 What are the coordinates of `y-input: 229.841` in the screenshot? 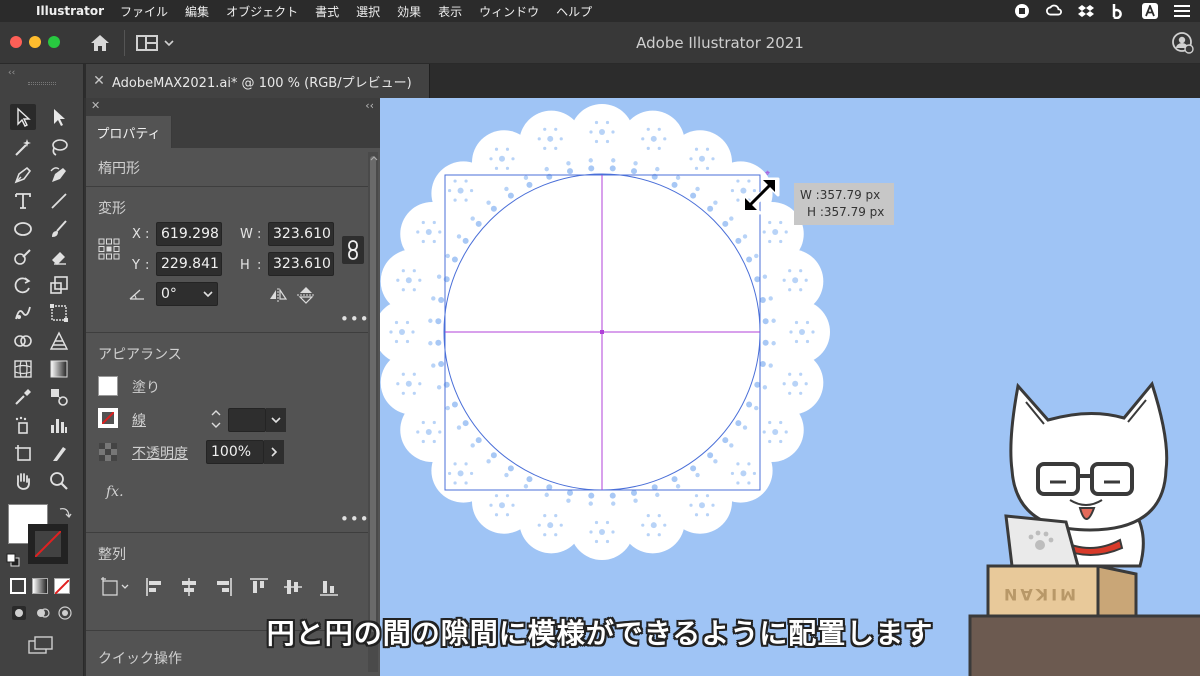 It's located at (189, 264).